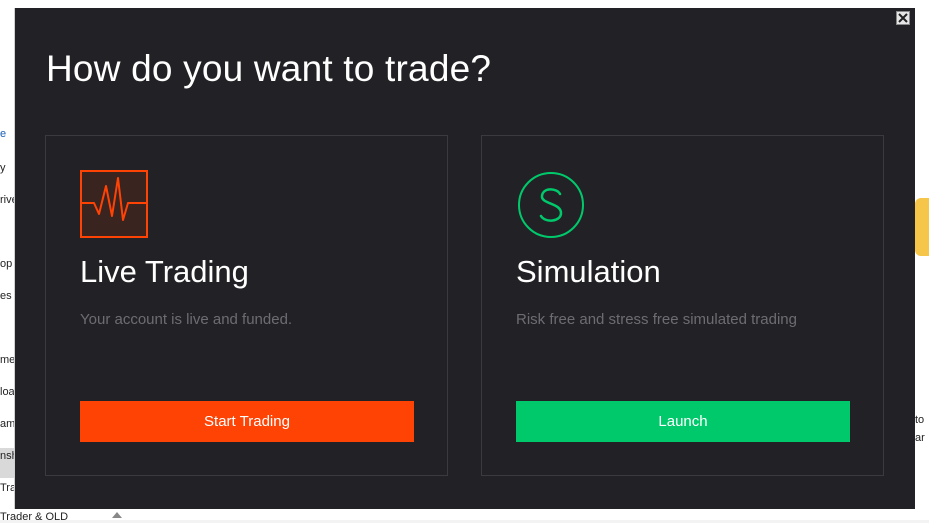 Image resolution: width=929 pixels, height=523 pixels. What do you see at coordinates (269, 68) in the screenshot?
I see `dialog-title: How do you want to trade?` at bounding box center [269, 68].